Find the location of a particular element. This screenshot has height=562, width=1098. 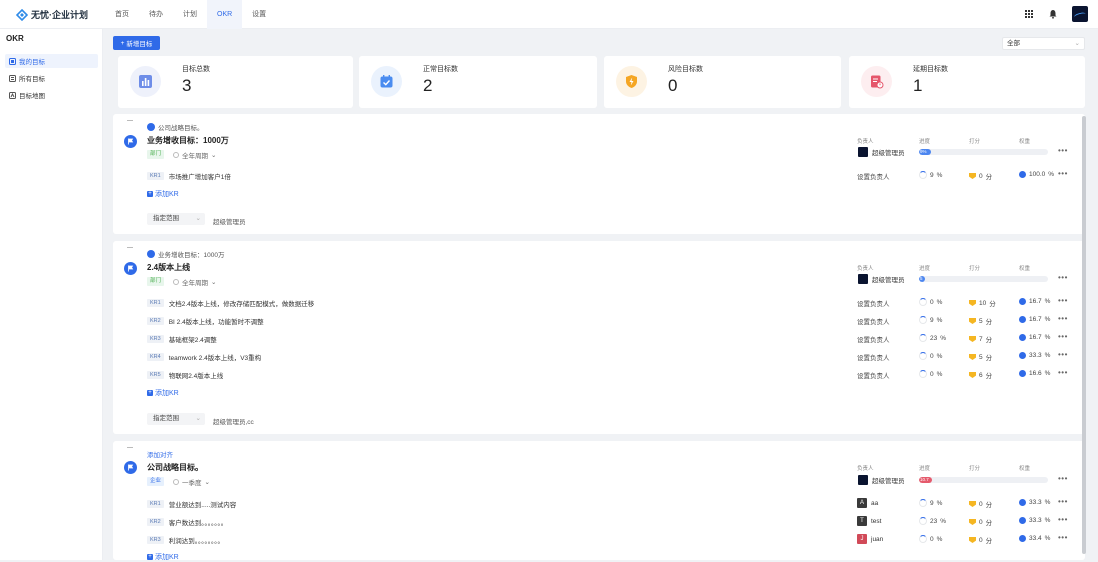

kr-row: KR2 客户数达到。。。。。。。 is located at coordinates (187, 522).